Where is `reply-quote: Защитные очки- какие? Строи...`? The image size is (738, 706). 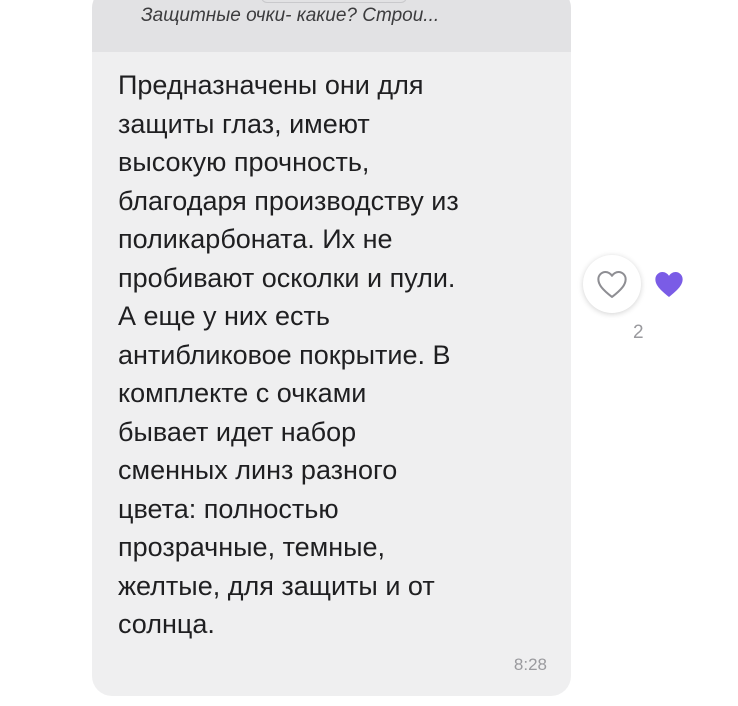 reply-quote: Защитные очки- какие? Строи... is located at coordinates (331, 26).